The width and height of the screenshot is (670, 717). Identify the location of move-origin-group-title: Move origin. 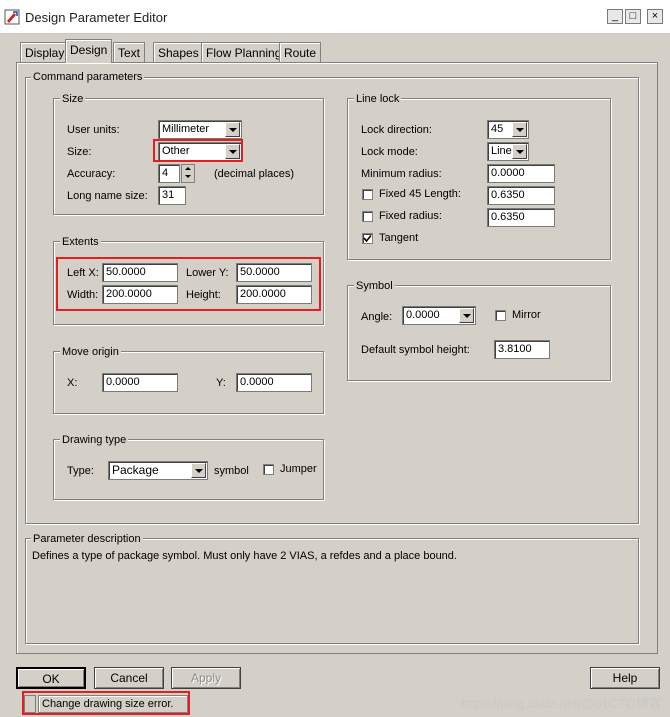
(90, 352).